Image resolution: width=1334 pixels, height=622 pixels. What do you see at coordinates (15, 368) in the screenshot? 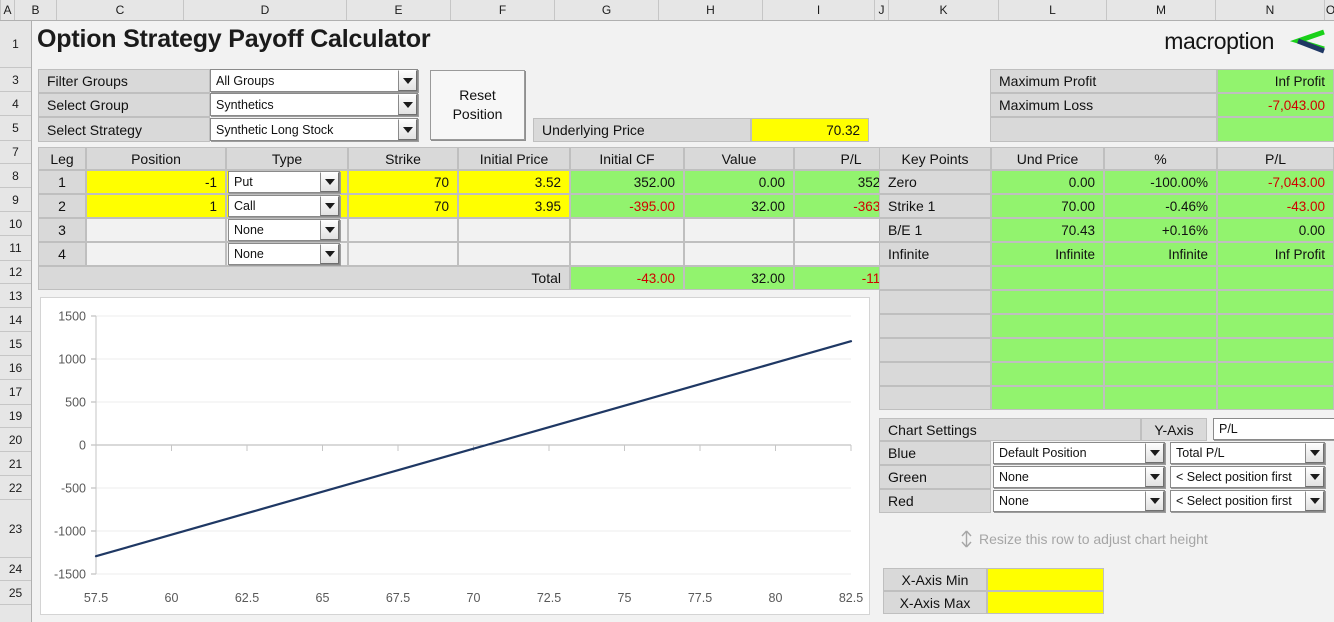
I see `row-header-16: 16` at bounding box center [15, 368].